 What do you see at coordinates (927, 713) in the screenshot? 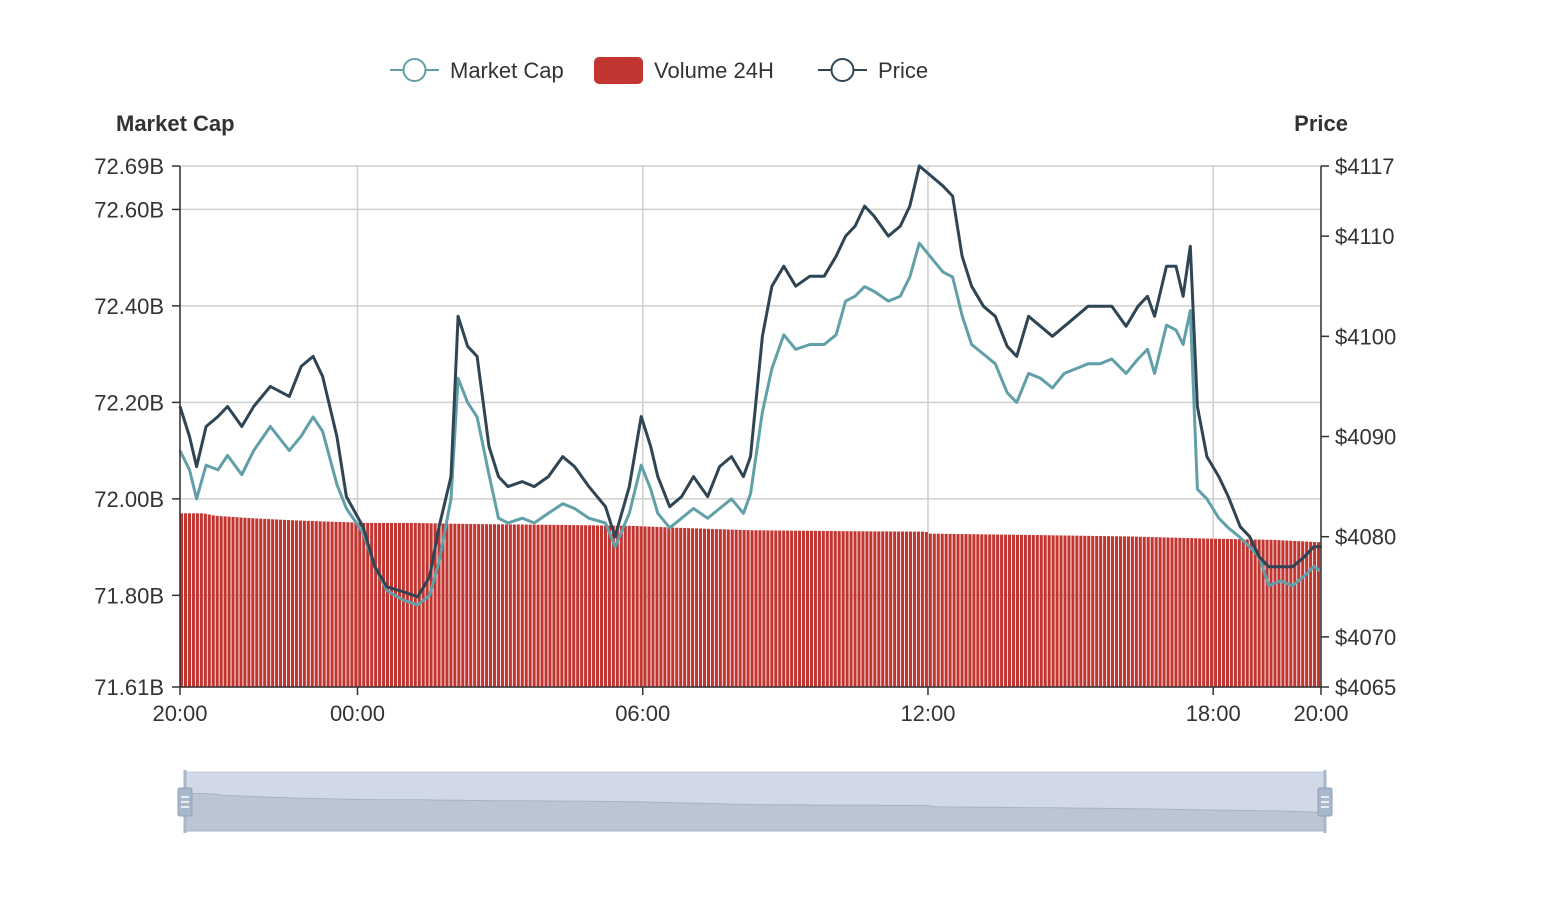
I see `x-tick-label: 12:00` at bounding box center [927, 713].